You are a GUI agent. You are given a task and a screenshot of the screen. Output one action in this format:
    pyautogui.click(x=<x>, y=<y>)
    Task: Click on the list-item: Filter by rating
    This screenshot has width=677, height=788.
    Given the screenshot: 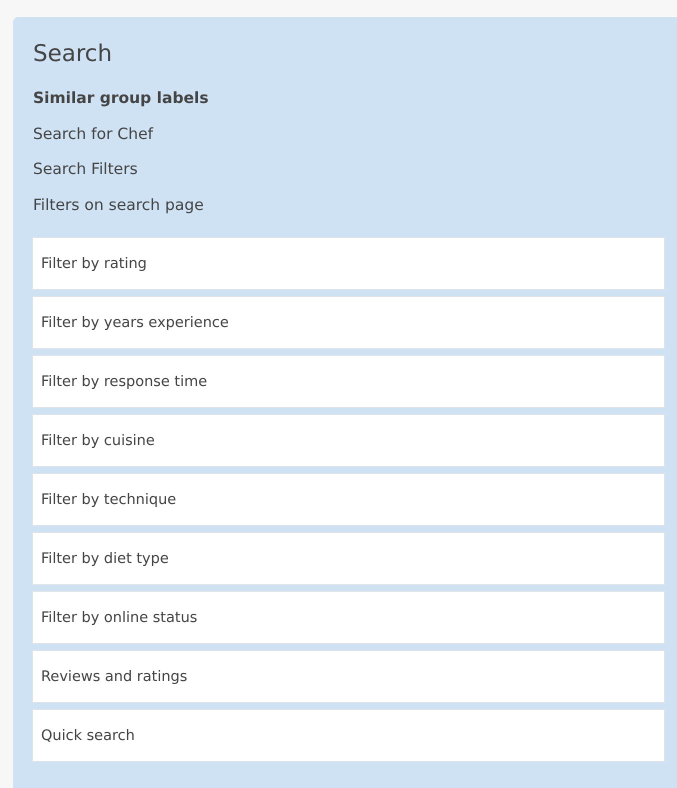 What is the action you would take?
    pyautogui.click(x=348, y=263)
    